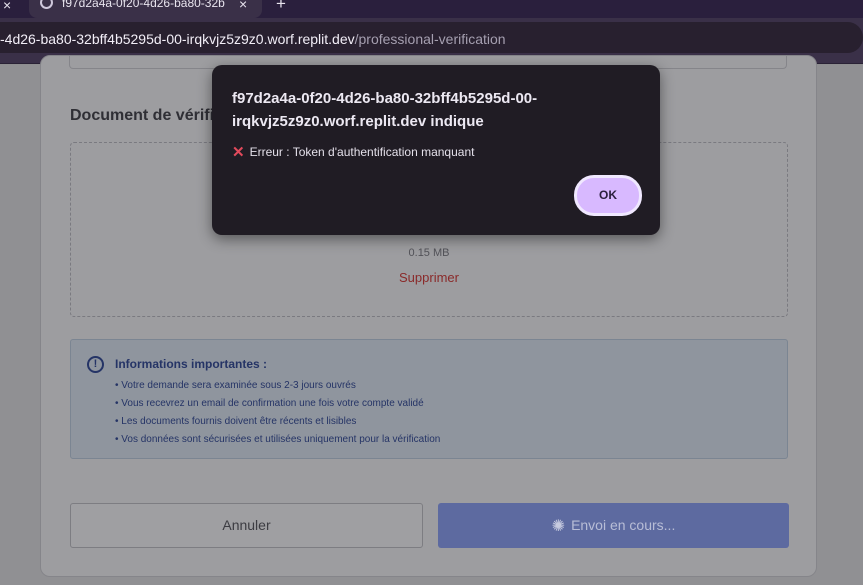 The width and height of the screenshot is (863, 585). I want to click on file-size: 0.15 MB, so click(429, 253).